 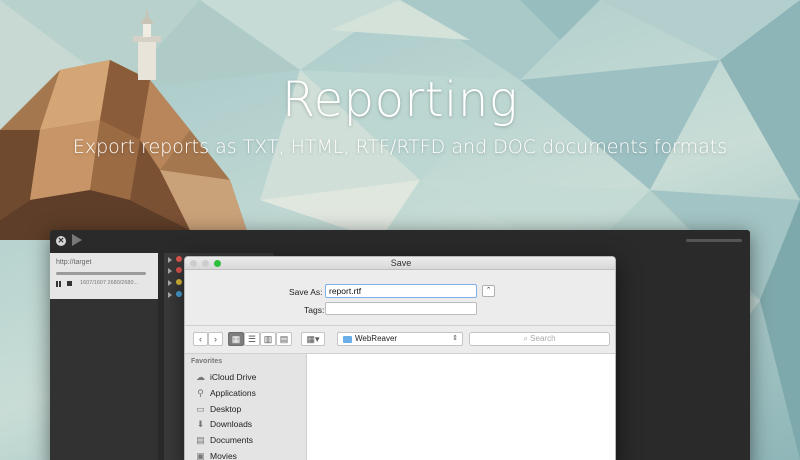 What do you see at coordinates (200, 455) in the screenshot?
I see `movies-icon: ▣` at bounding box center [200, 455].